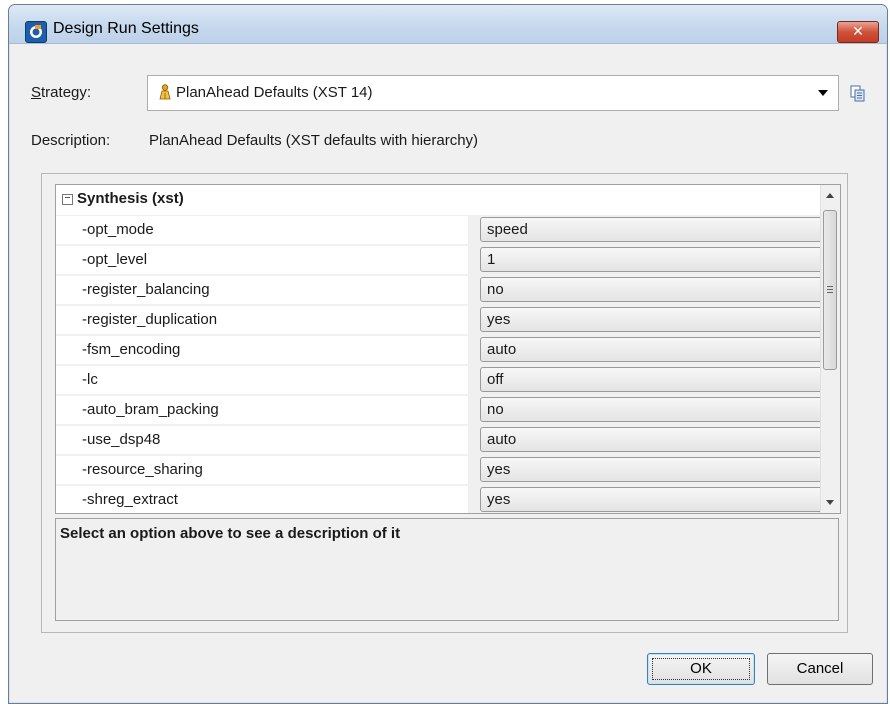 The image size is (890, 704). What do you see at coordinates (262, 440) in the screenshot?
I see `option-name: -use_dsp48` at bounding box center [262, 440].